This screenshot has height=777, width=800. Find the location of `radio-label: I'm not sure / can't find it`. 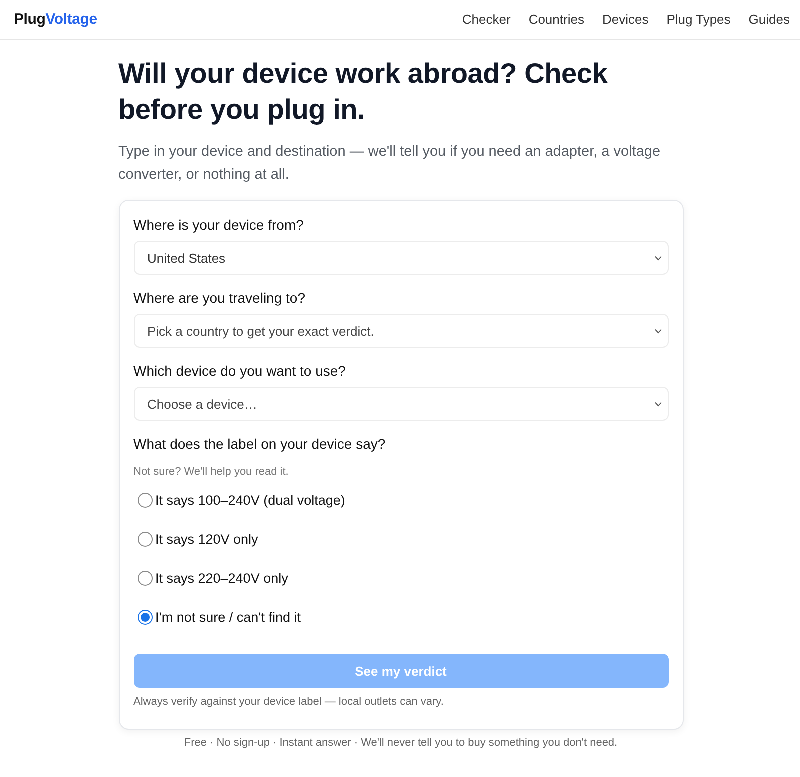

radio-label: I'm not sure / can't find it is located at coordinates (228, 617).